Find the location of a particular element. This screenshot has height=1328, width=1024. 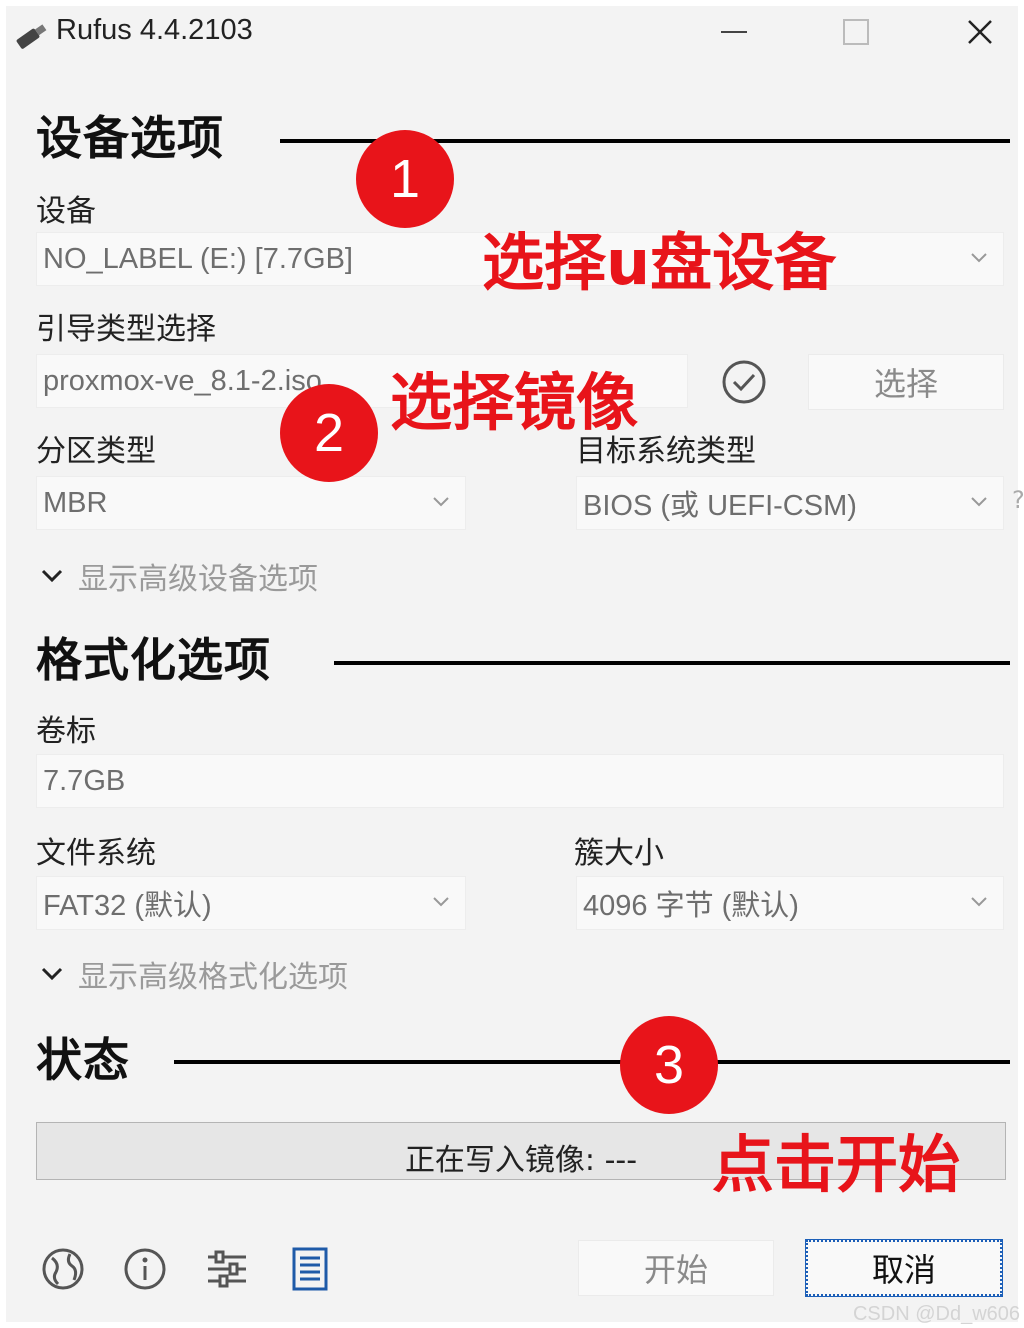

partition-scheme-dropdown: MBR is located at coordinates (251, 503).